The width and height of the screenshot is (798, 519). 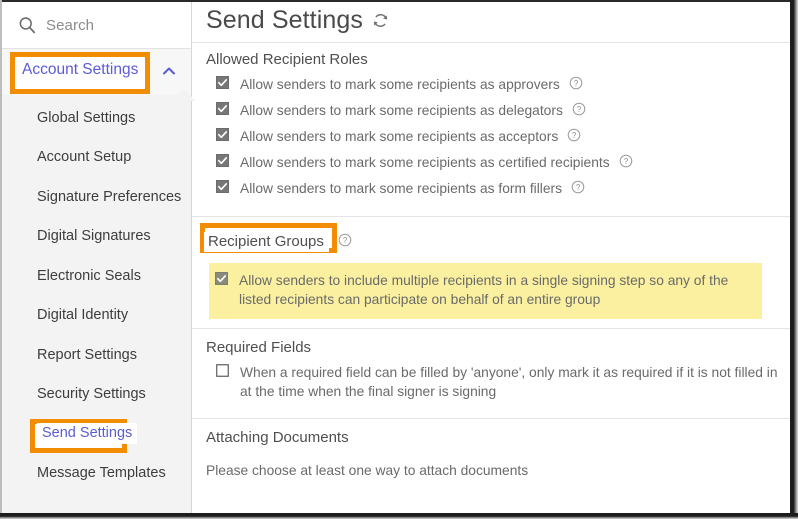 I want to click on chevron-up-icon, so click(x=169, y=71).